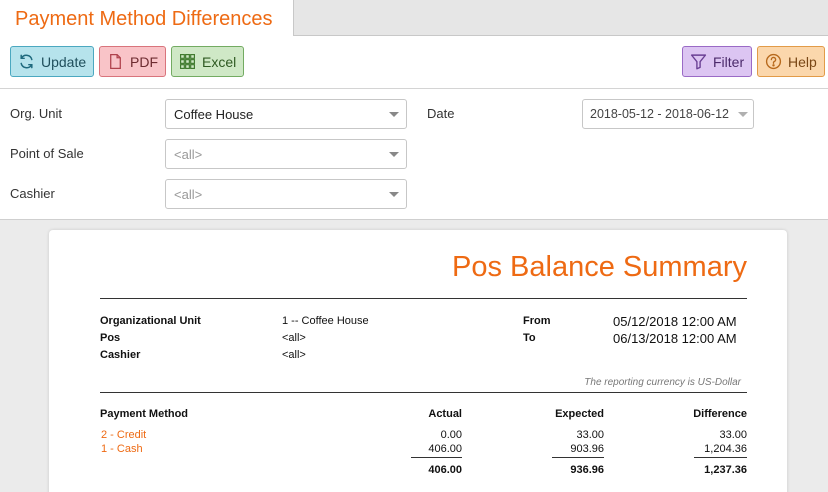  Describe the element at coordinates (122, 449) in the screenshot. I see `payment-method-link: 1 - Cash` at that location.